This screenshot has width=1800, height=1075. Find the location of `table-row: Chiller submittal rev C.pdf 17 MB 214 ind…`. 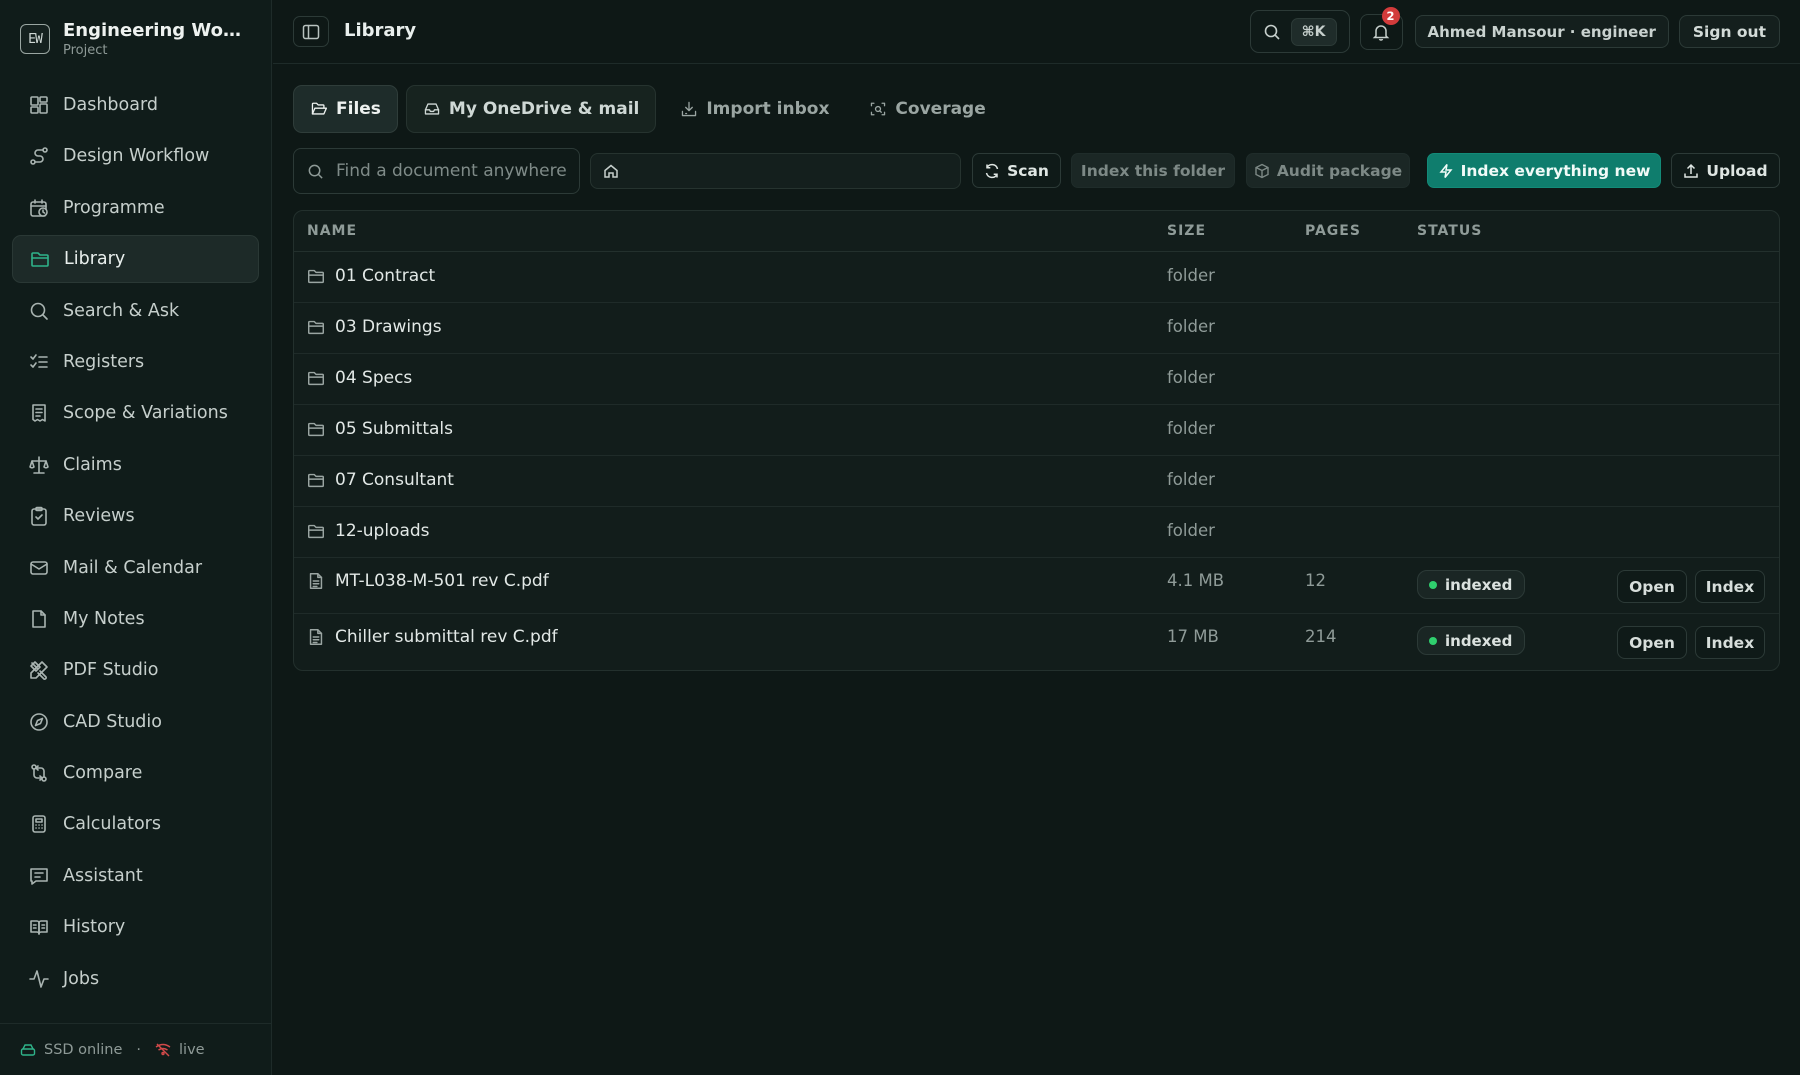

table-row: Chiller submittal rev C.pdf 17 MB 214 ind… is located at coordinates (1036, 642).